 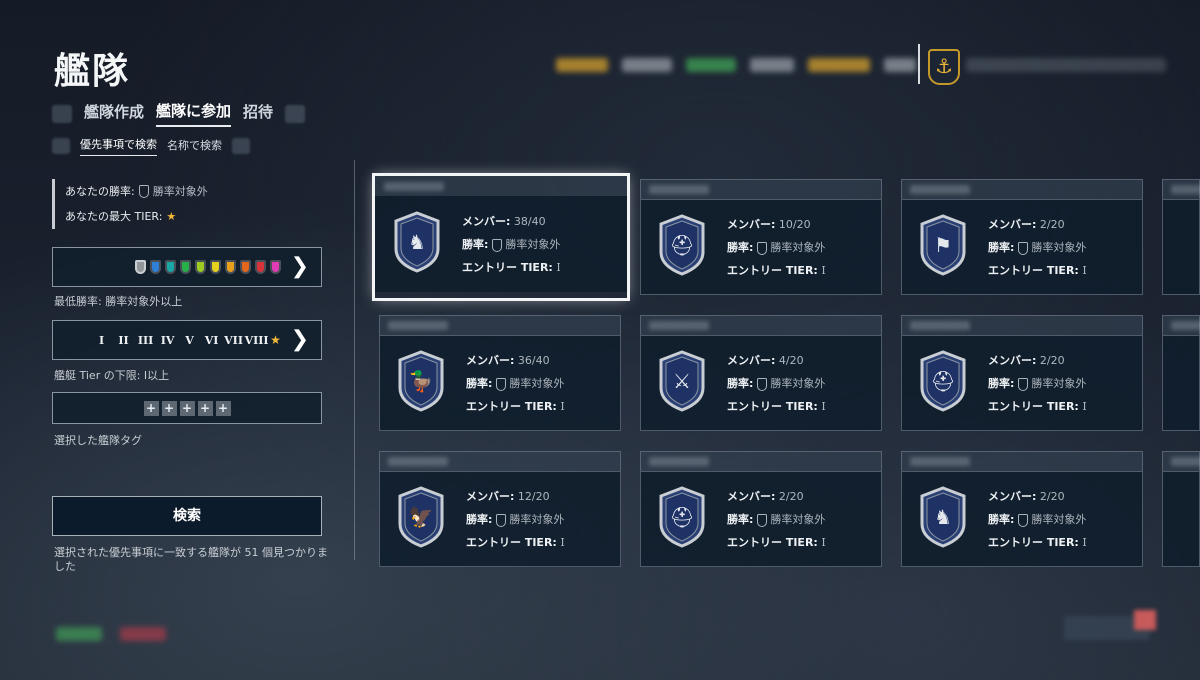 I want to click on result-count-text: 選択された優先事項に一致する艦隊が 51 個見つかりました, so click(x=191, y=559).